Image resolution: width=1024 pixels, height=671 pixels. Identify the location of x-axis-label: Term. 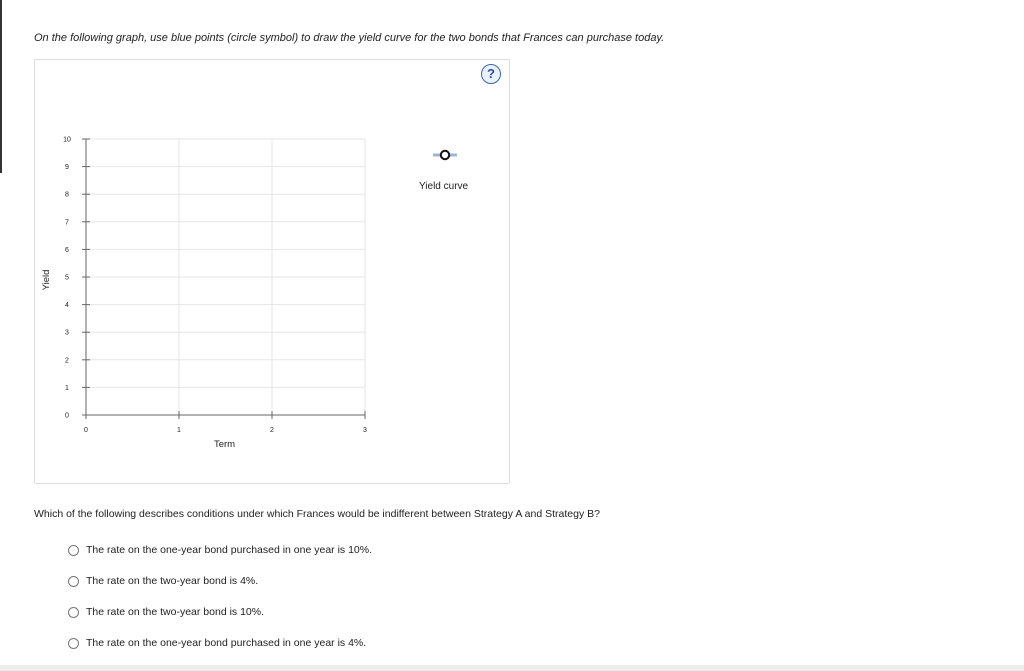
(224, 444).